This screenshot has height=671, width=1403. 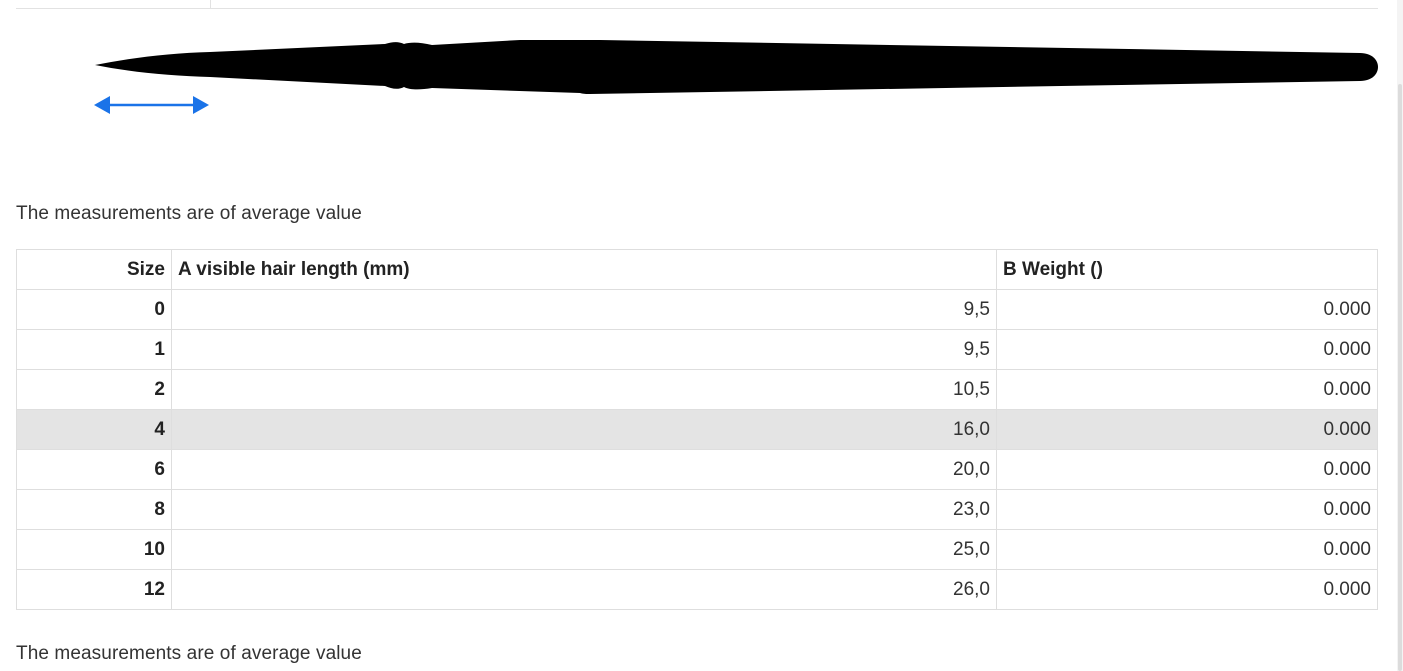 I want to click on table-row: 8 23,0 0.000, so click(x=697, y=509).